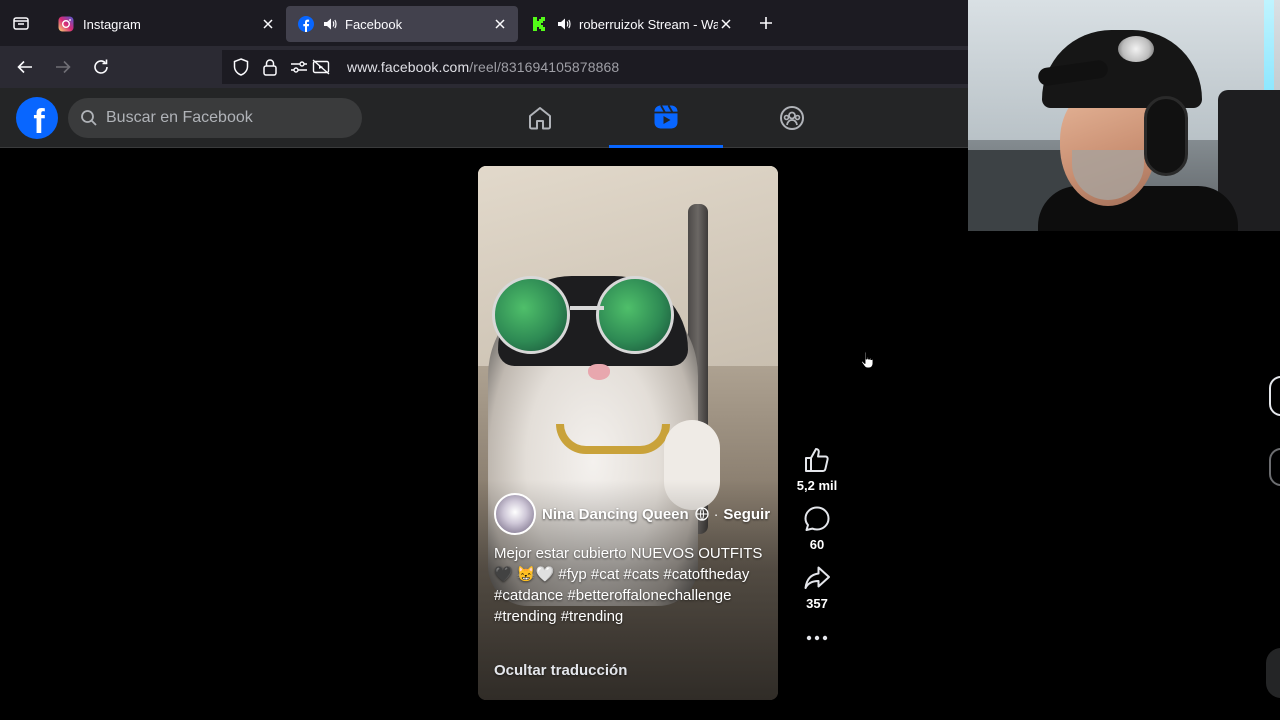  I want to click on comments-count: 60, so click(817, 544).